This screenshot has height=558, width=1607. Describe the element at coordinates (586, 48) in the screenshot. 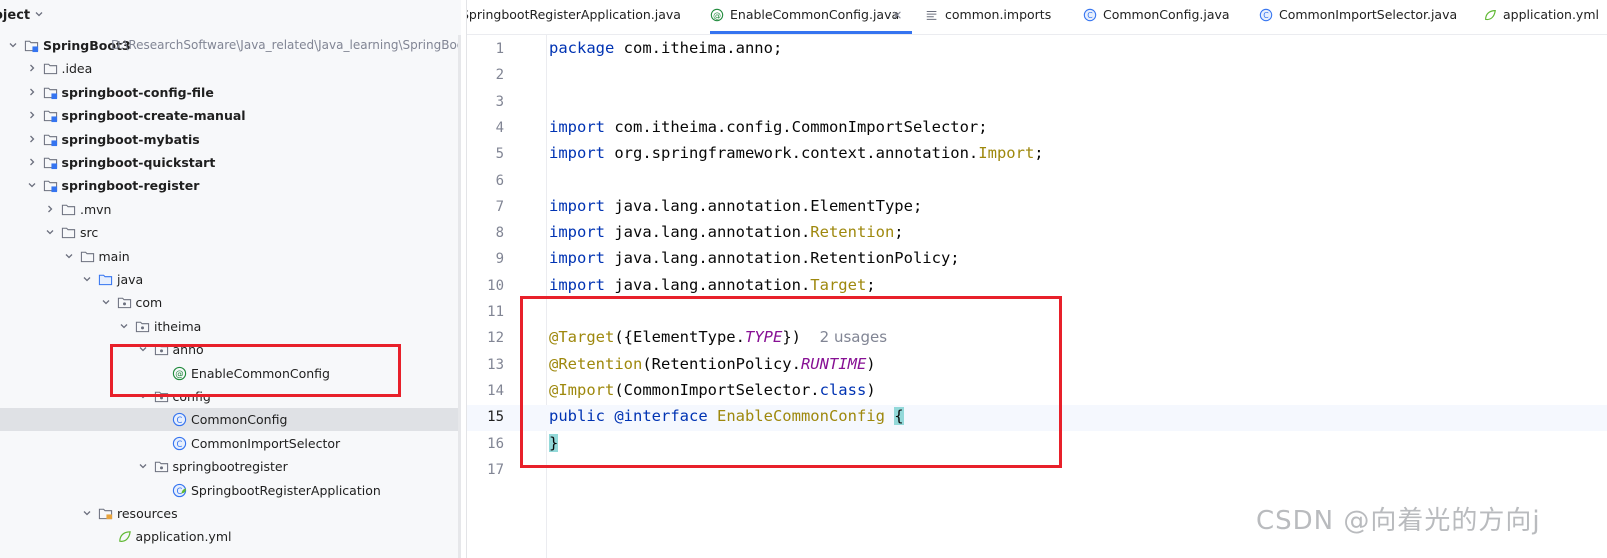

I see `code-token: package` at that location.